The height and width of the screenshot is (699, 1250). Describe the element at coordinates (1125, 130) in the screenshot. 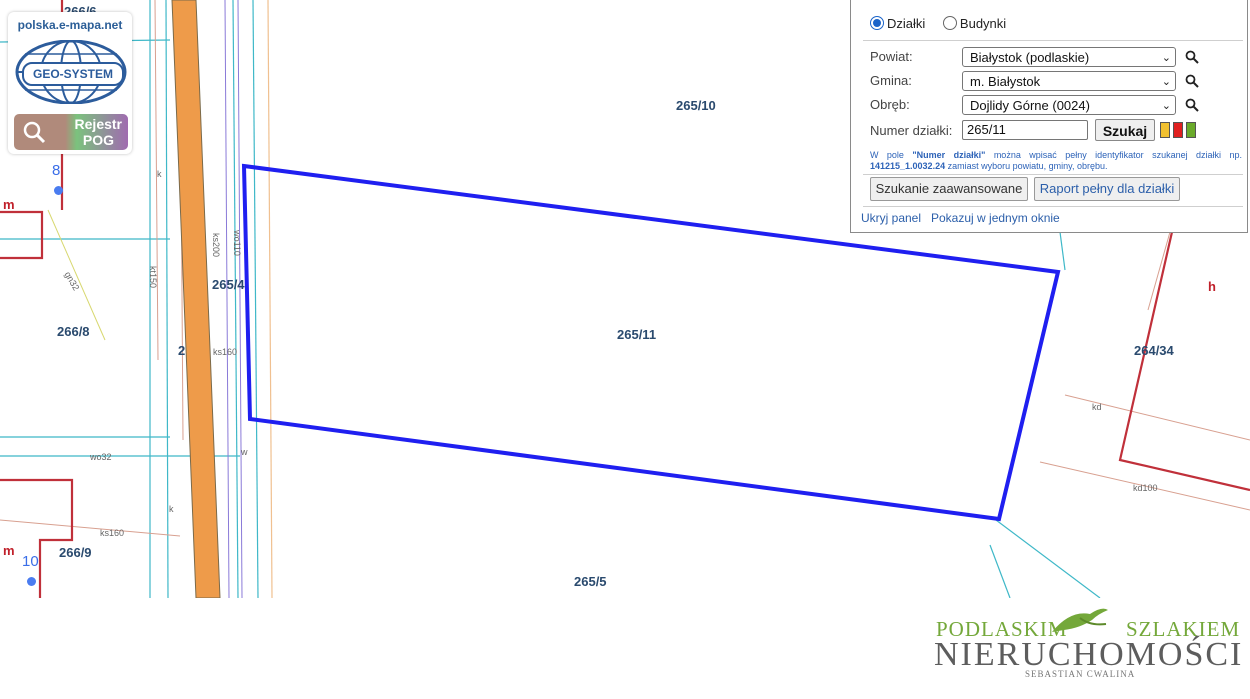

I see `search-button: Szukaj` at that location.